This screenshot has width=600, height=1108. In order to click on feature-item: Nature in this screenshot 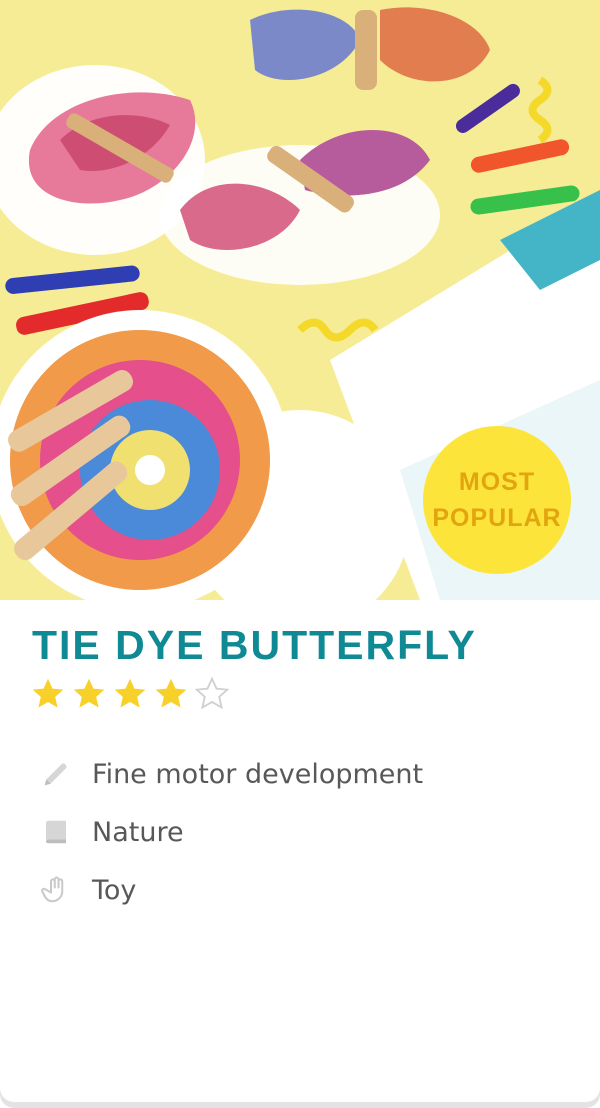, I will do `click(230, 832)`.